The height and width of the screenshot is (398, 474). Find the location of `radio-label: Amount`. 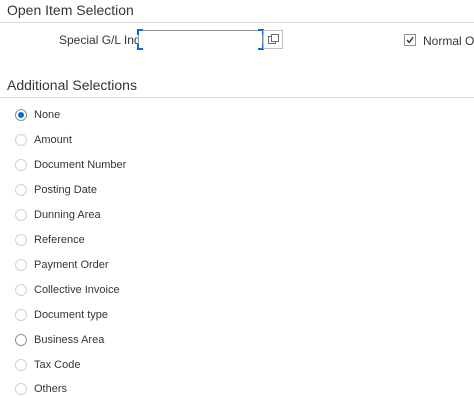

radio-label: Amount is located at coordinates (53, 140).